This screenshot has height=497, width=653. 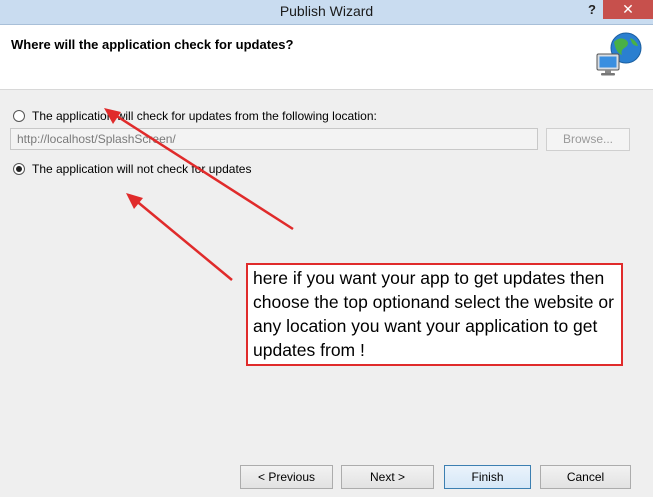 What do you see at coordinates (628, 9) in the screenshot?
I see `close-button: ✕` at bounding box center [628, 9].